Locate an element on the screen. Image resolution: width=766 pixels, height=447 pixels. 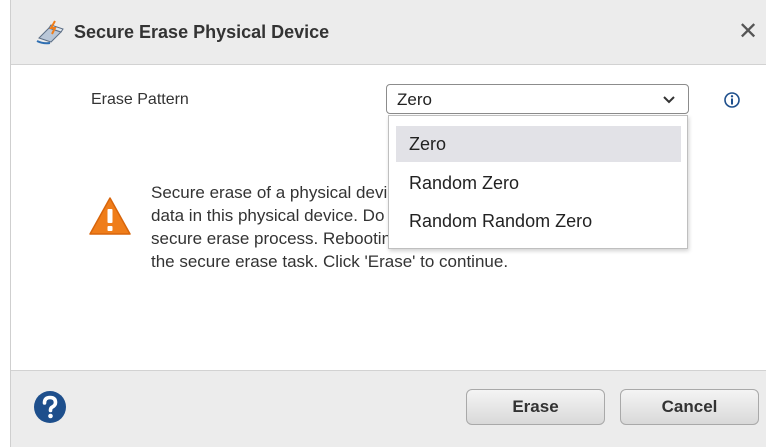
erase-button: Erase is located at coordinates (535, 407).